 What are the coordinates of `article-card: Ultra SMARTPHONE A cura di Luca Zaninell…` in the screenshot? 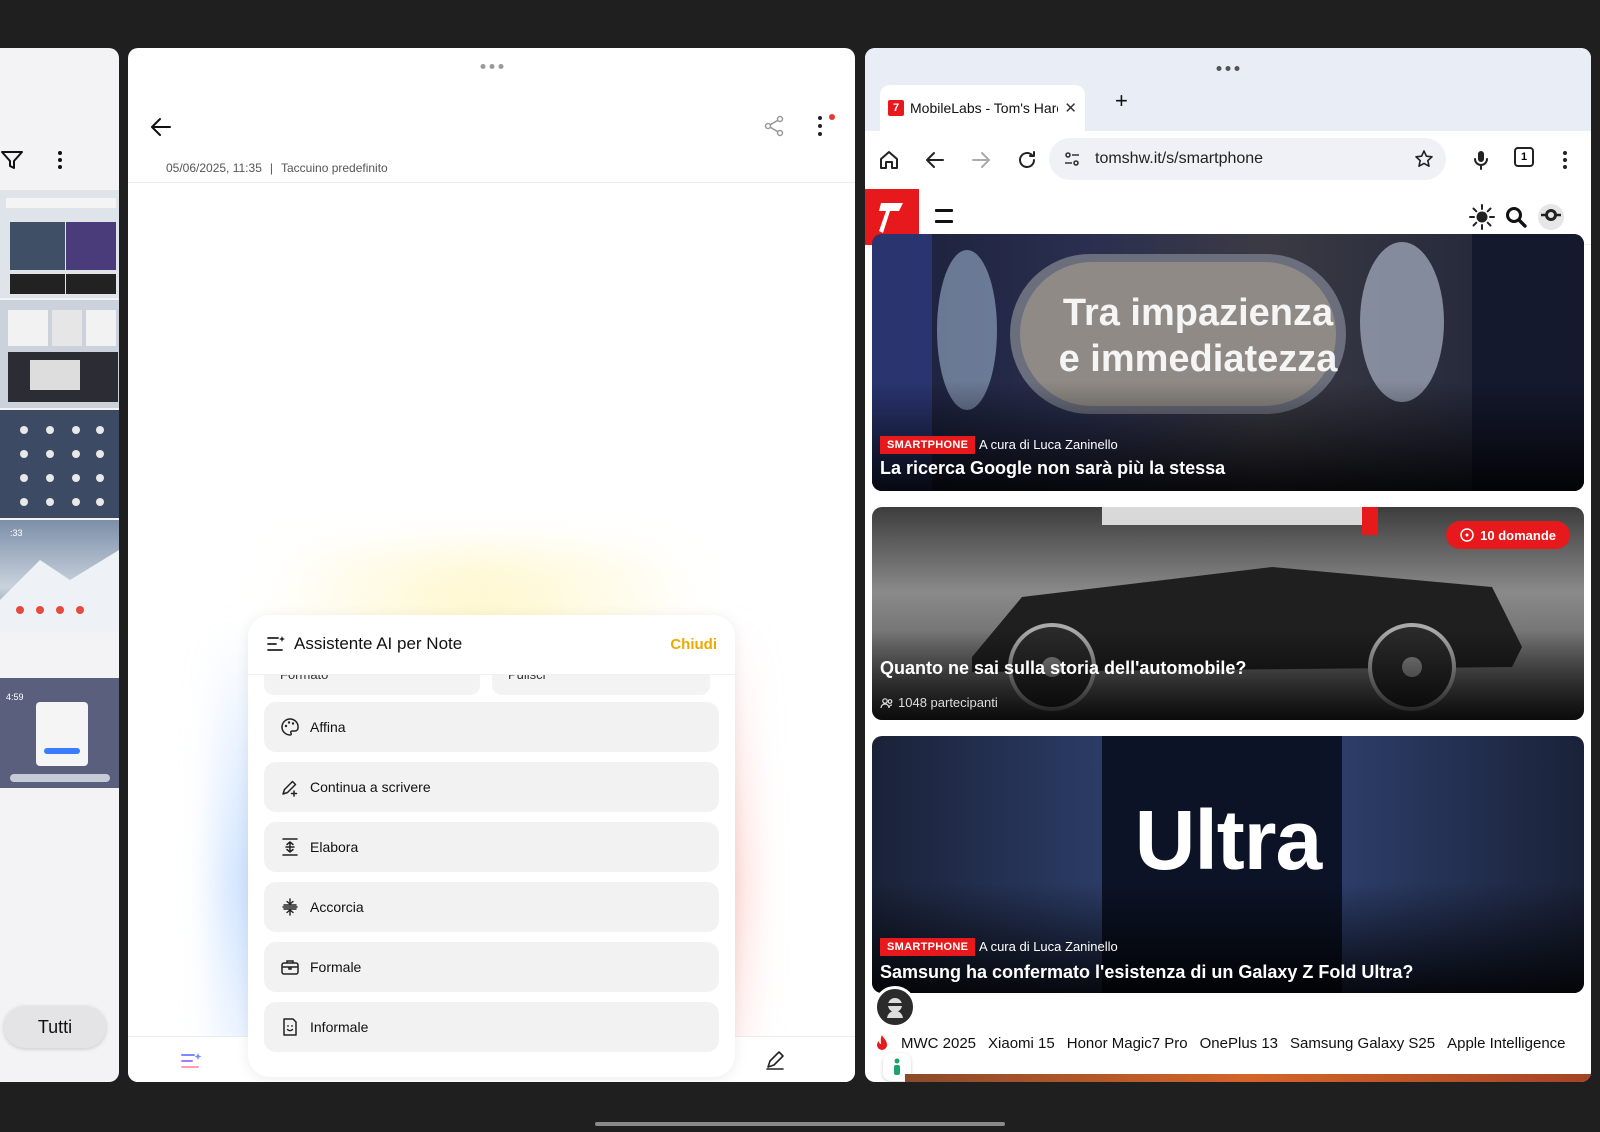 It's located at (1228, 864).